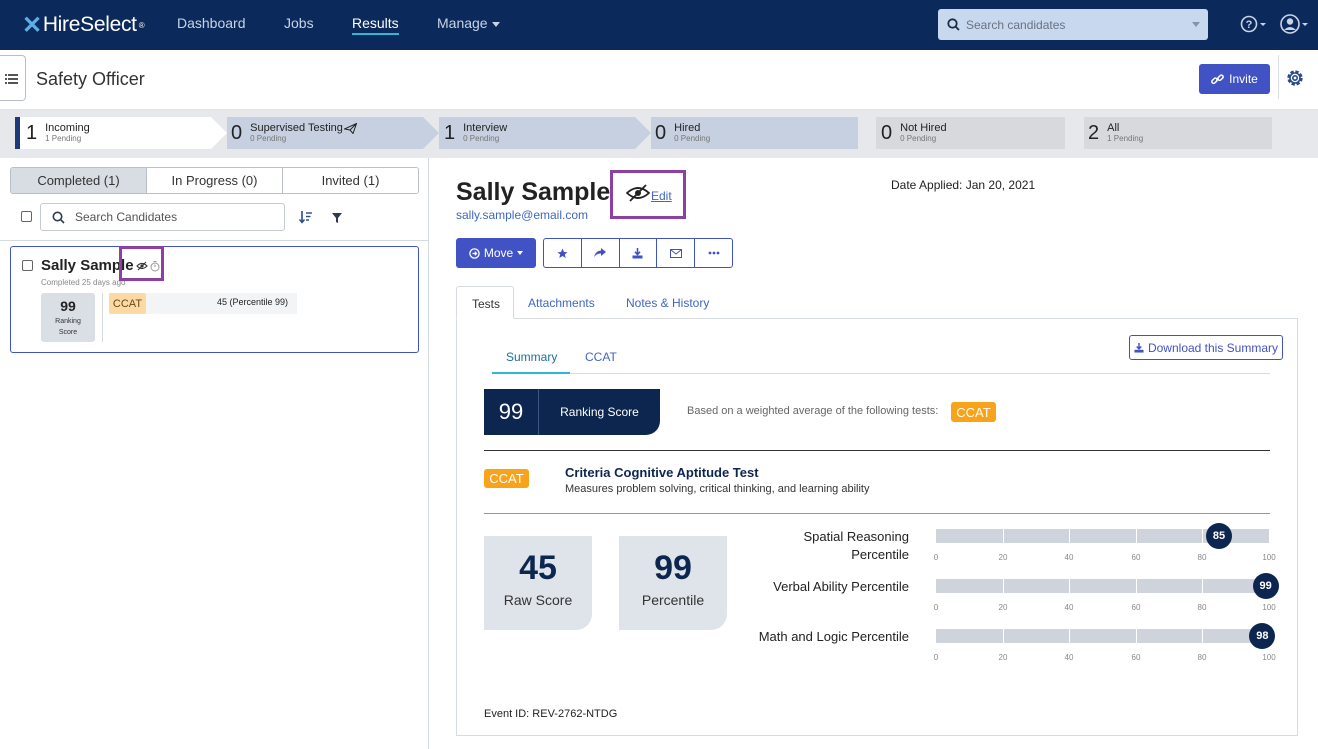  Describe the element at coordinates (1003, 557) in the screenshot. I see `axis-tick-label: 20` at that location.